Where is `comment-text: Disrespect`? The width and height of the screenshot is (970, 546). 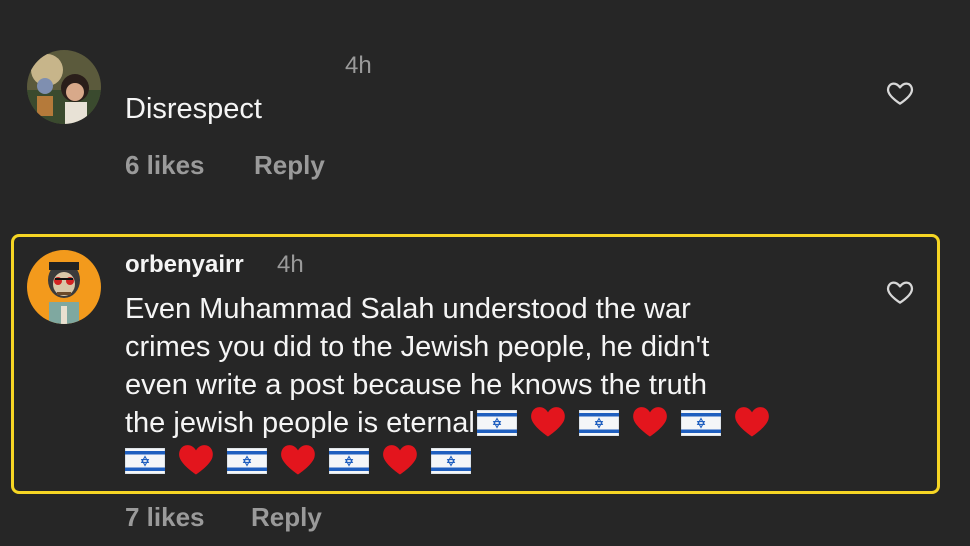
comment-text: Disrespect is located at coordinates (193, 109).